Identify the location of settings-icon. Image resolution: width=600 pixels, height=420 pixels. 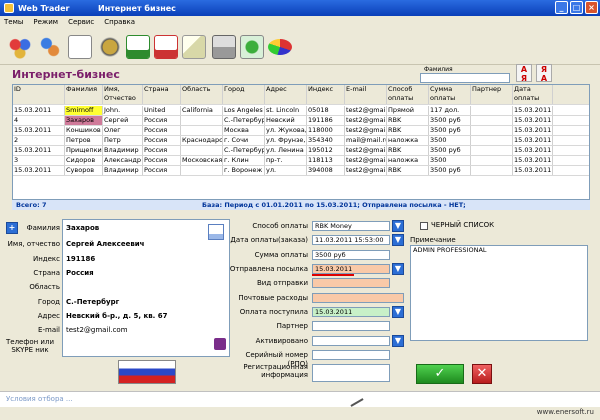
(110, 47).